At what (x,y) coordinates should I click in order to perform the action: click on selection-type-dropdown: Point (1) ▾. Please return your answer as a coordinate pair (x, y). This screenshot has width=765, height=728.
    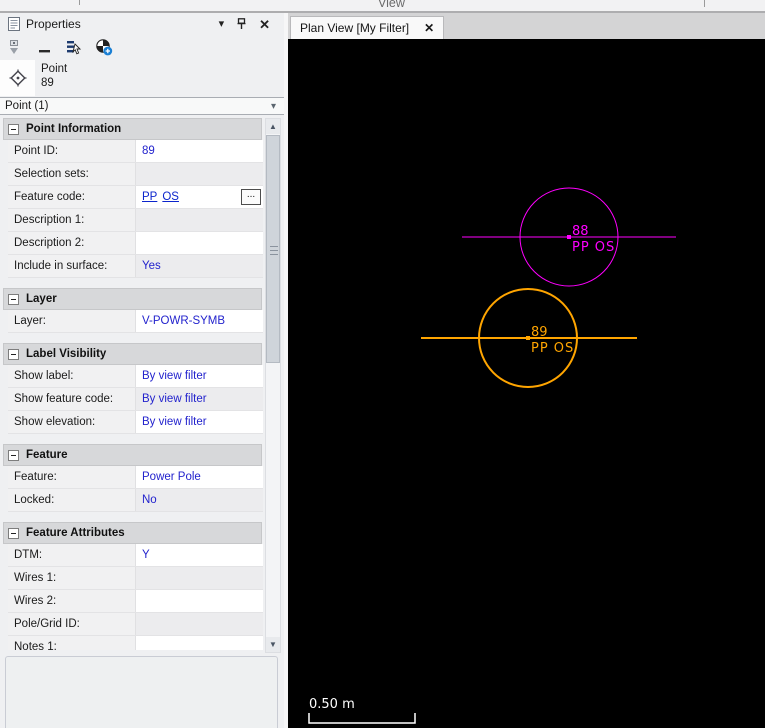
    Looking at the image, I should click on (142, 106).